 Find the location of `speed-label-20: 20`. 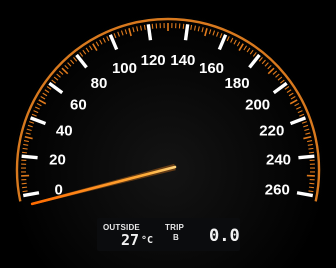

speed-label-20: 20 is located at coordinates (57, 160).